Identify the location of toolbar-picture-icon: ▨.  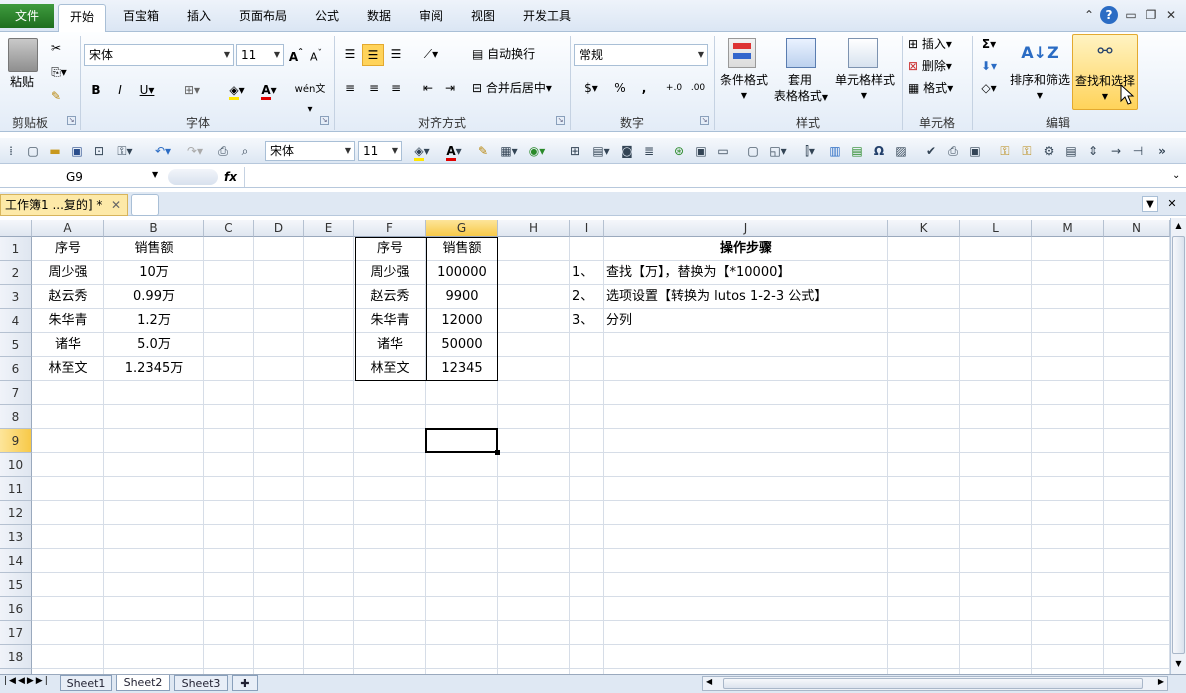
(901, 151).